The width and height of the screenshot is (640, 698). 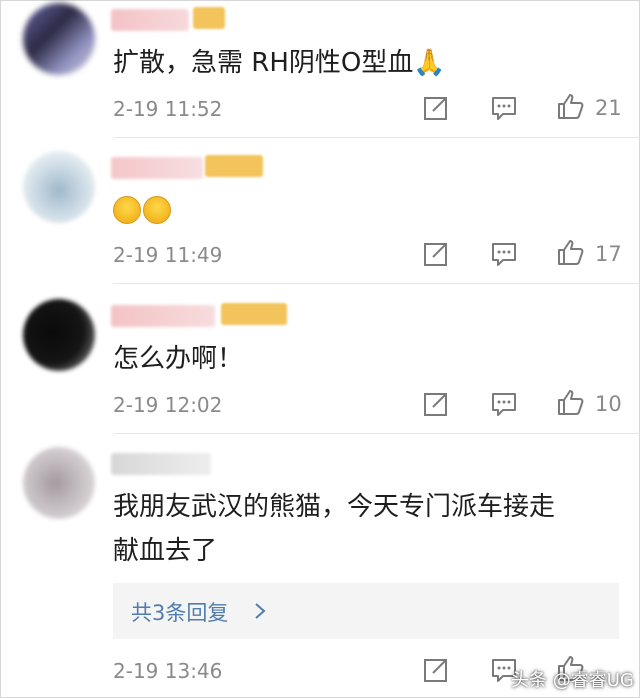 What do you see at coordinates (279, 63) in the screenshot?
I see `comment-text: 扩散，急需 RH阴性O型血🙏` at bounding box center [279, 63].